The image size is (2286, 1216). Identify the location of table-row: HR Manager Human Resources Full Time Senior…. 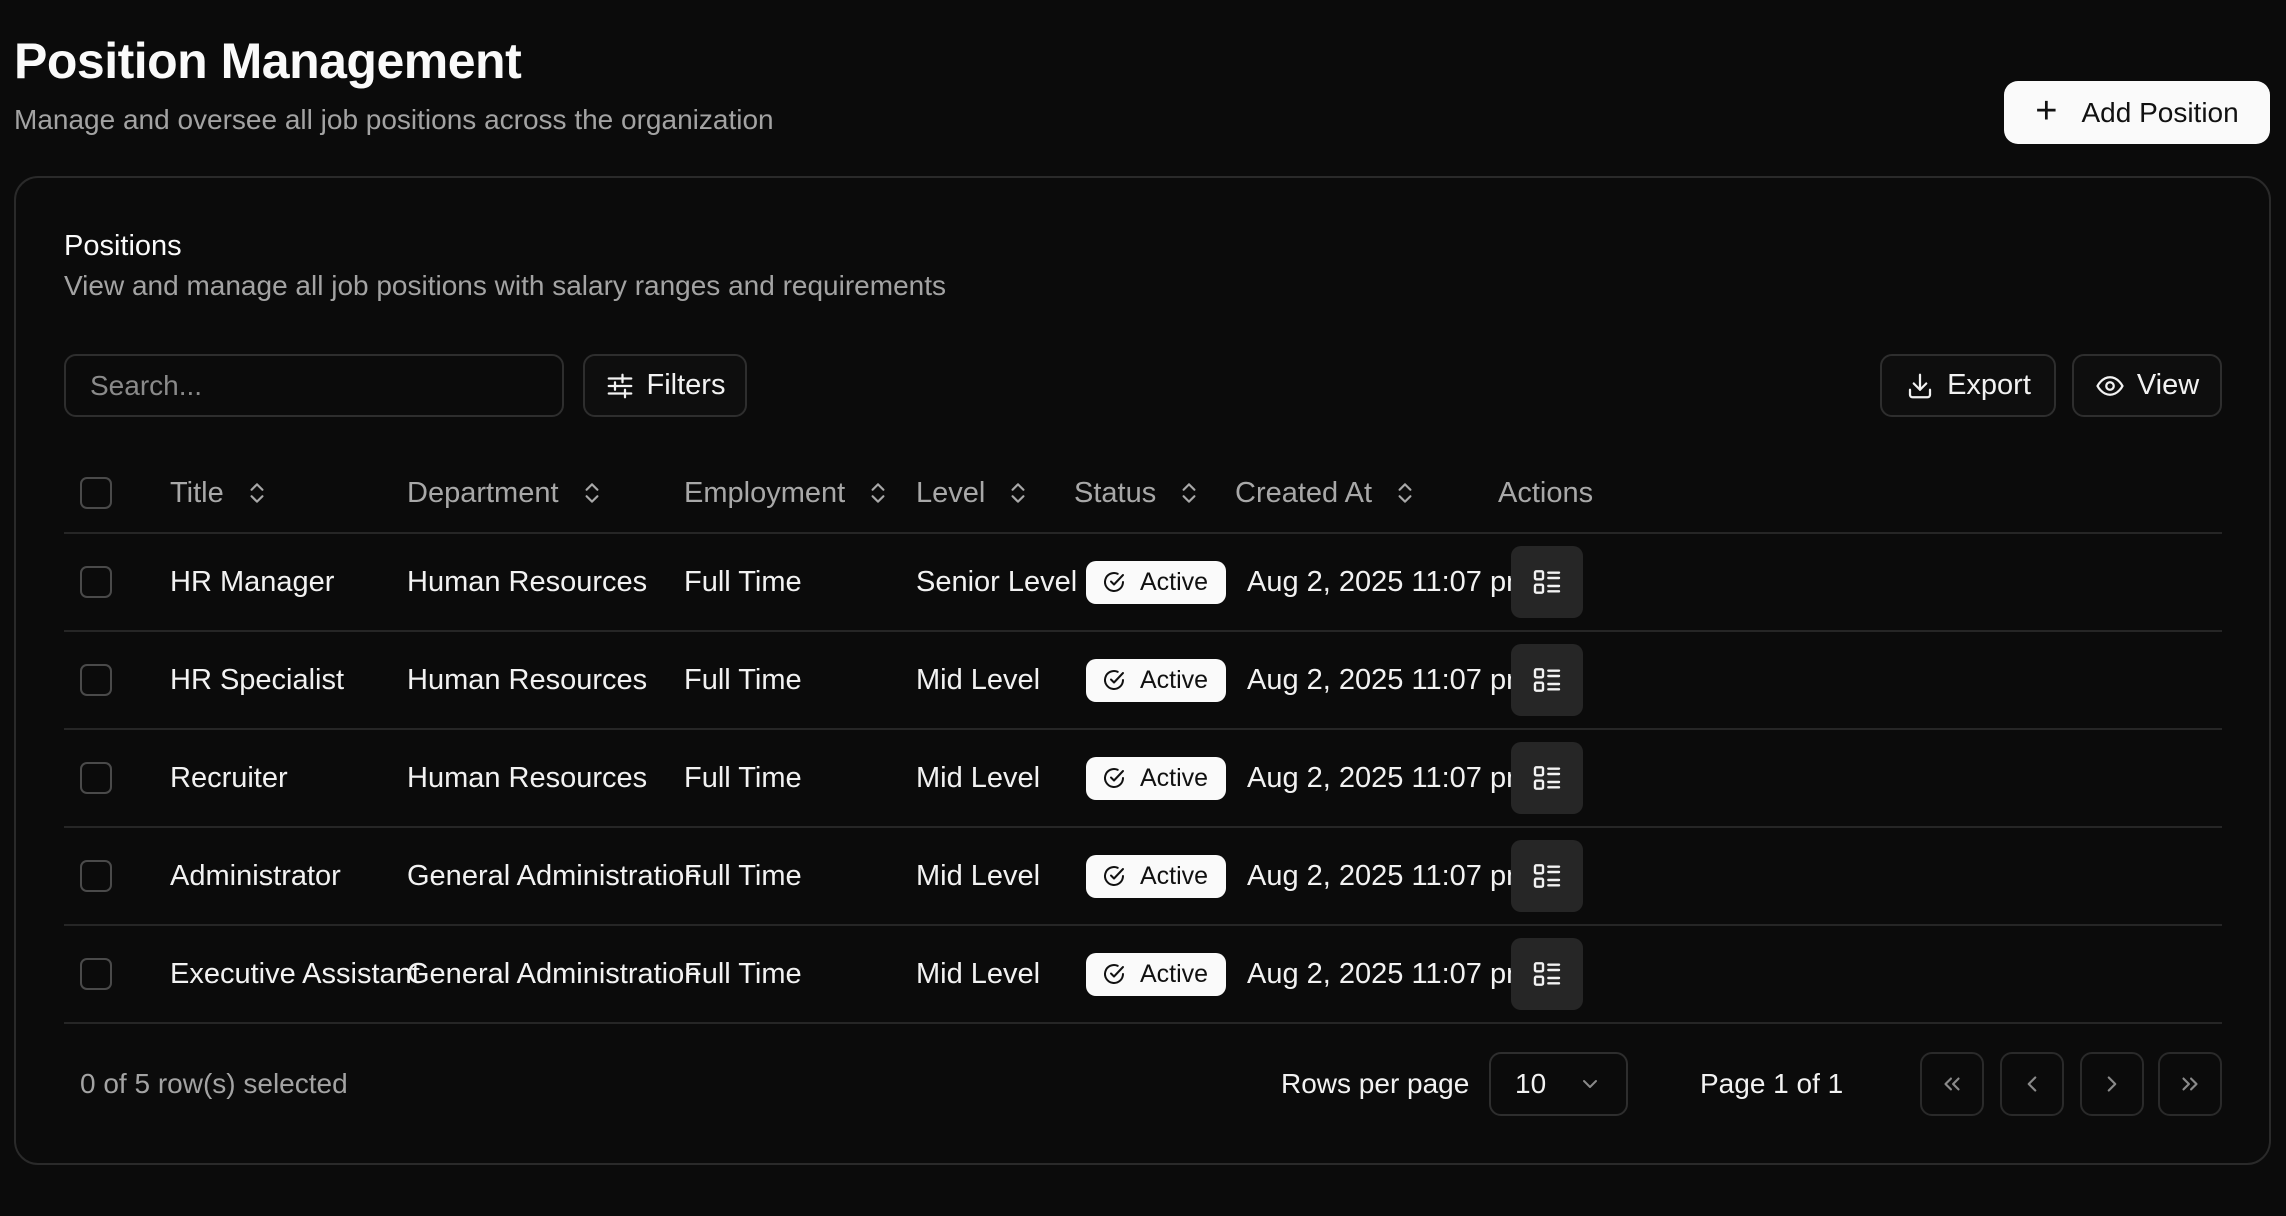
(1143, 583).